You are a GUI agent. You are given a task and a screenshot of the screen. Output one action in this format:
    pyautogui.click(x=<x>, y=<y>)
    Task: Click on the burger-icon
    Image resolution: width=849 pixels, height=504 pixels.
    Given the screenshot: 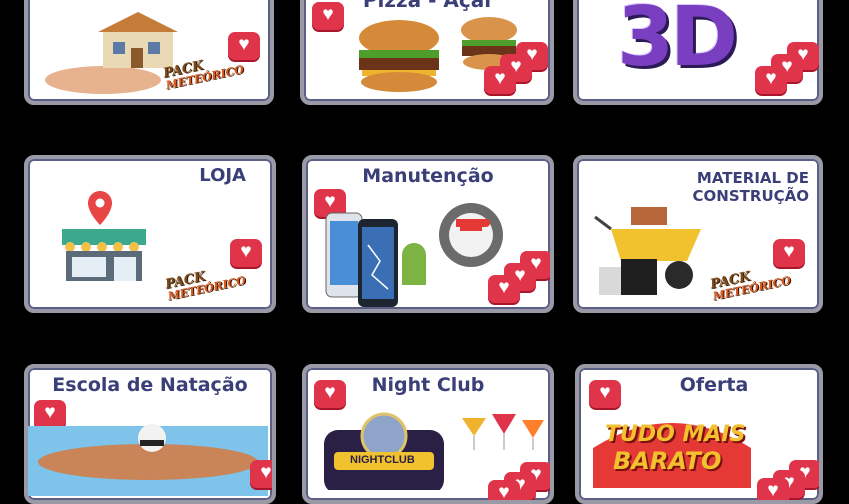 What is the action you would take?
    pyautogui.click(x=399, y=56)
    